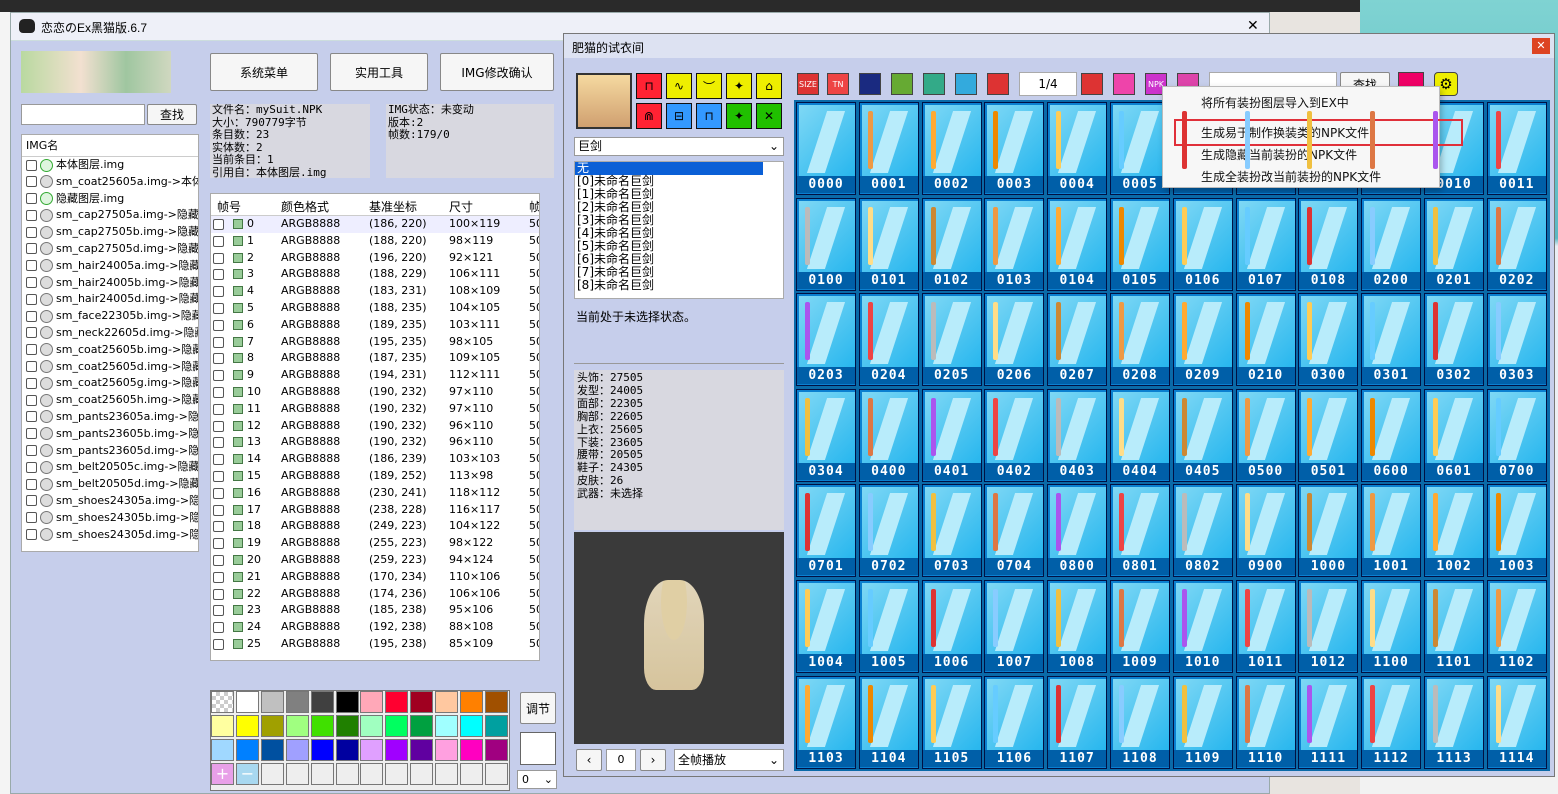 The image size is (1558, 794). What do you see at coordinates (1202, 626) in the screenshot?
I see `item-tile: 1010` at bounding box center [1202, 626].